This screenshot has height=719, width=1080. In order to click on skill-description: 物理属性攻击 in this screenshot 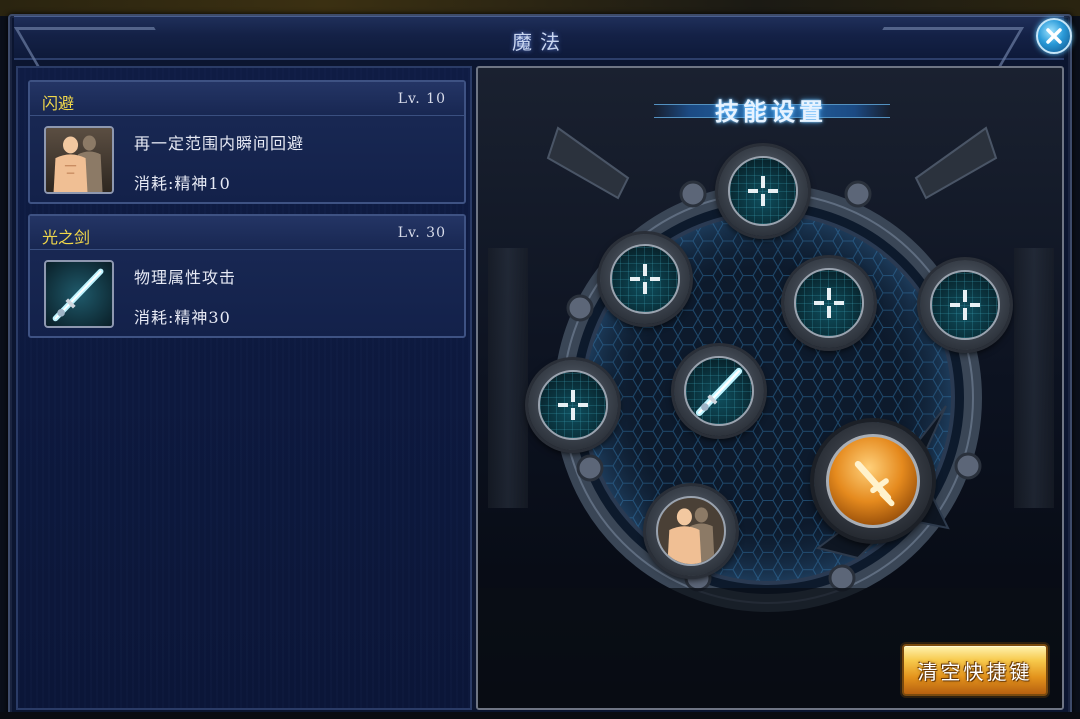, I will do `click(185, 277)`.